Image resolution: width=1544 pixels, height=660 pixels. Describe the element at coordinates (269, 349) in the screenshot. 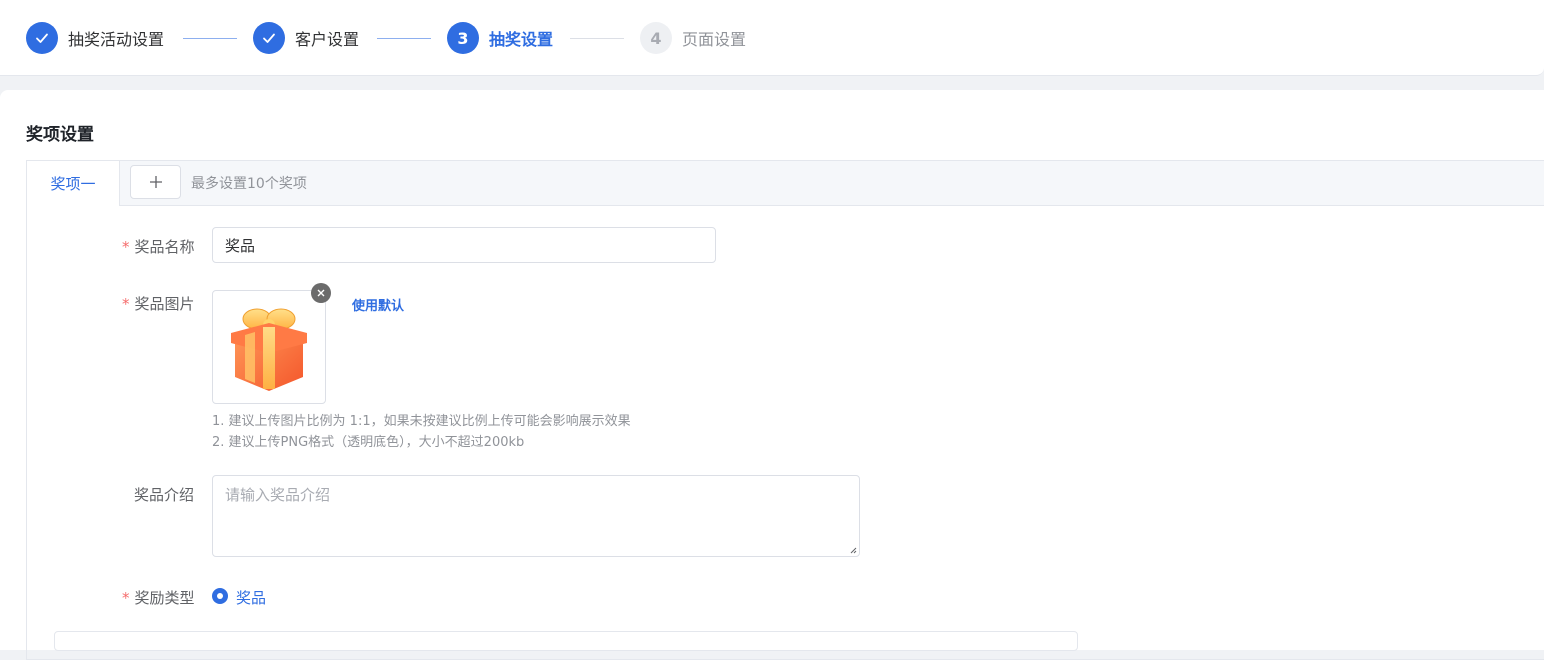

I see `gift-box-icon` at that location.